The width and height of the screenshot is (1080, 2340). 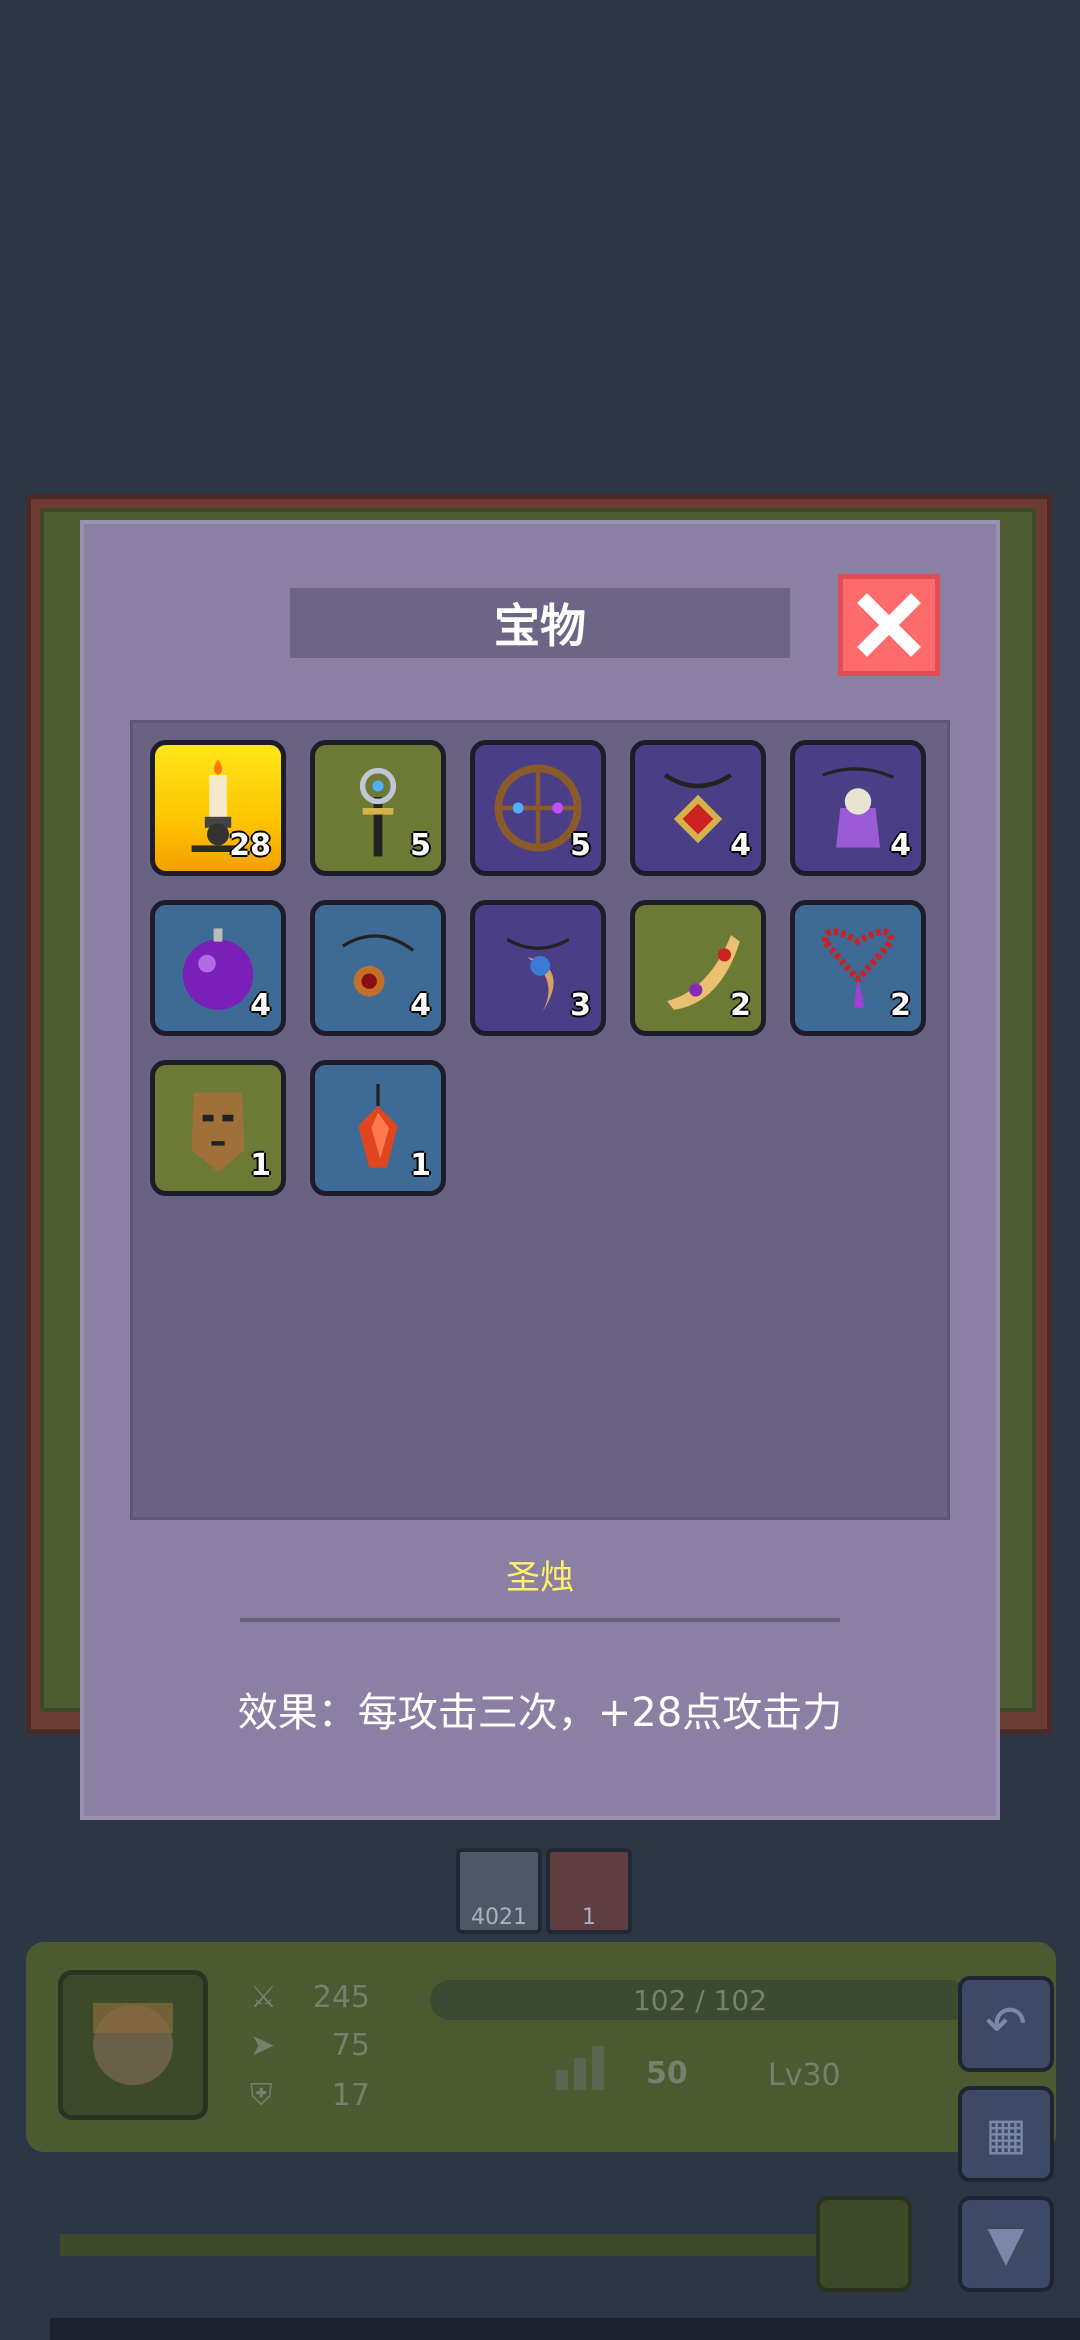 I want to click on treasure-slot-red-crystal: 1, so click(x=378, y=1128).